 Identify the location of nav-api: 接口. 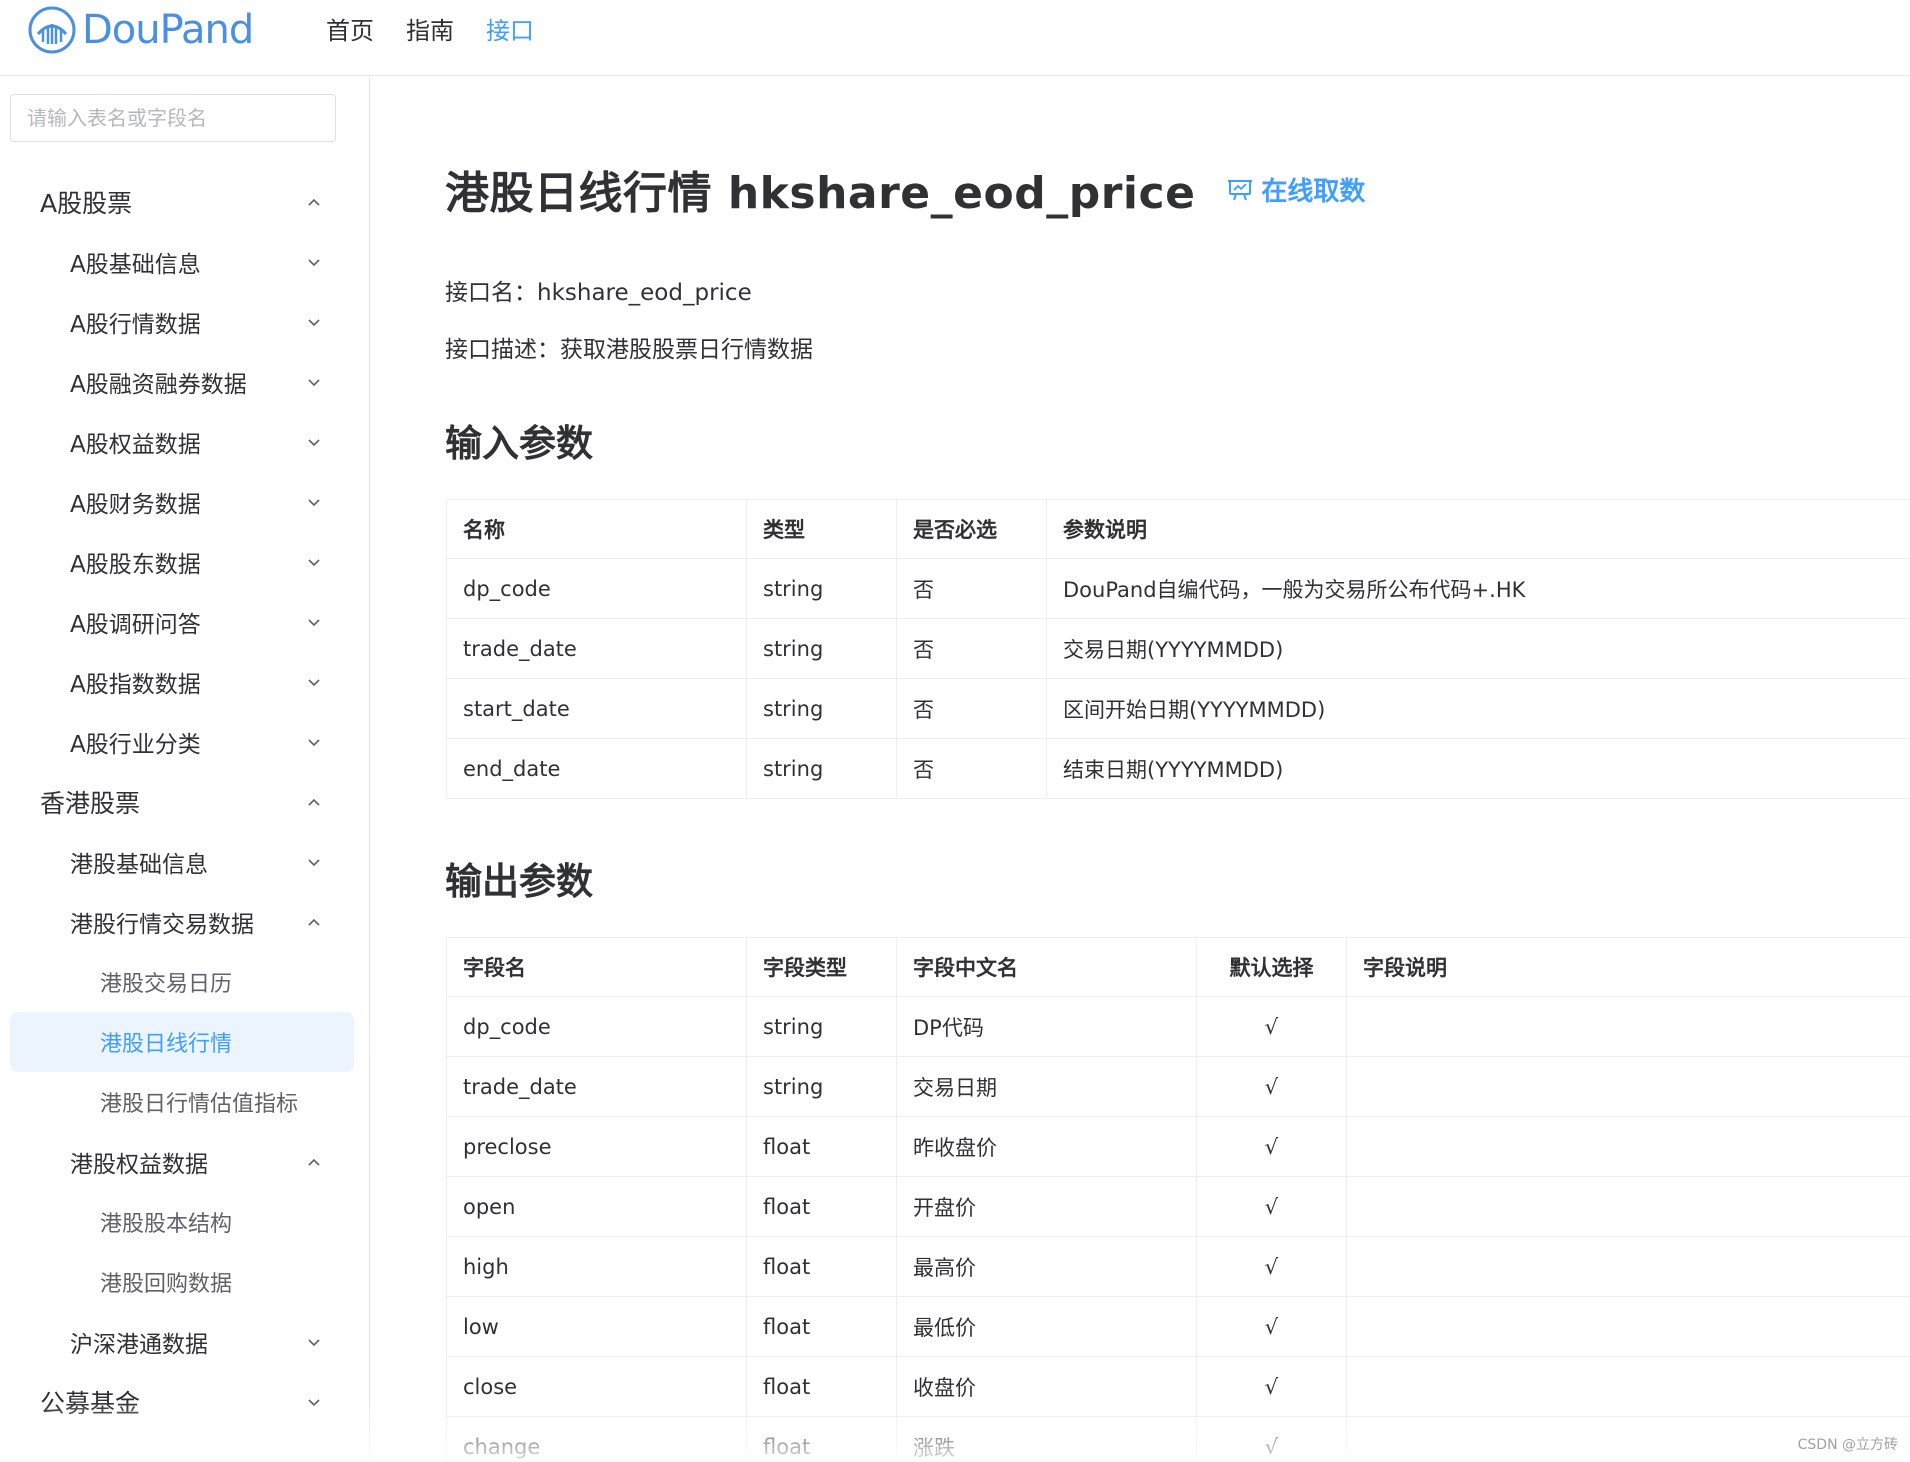
(510, 31).